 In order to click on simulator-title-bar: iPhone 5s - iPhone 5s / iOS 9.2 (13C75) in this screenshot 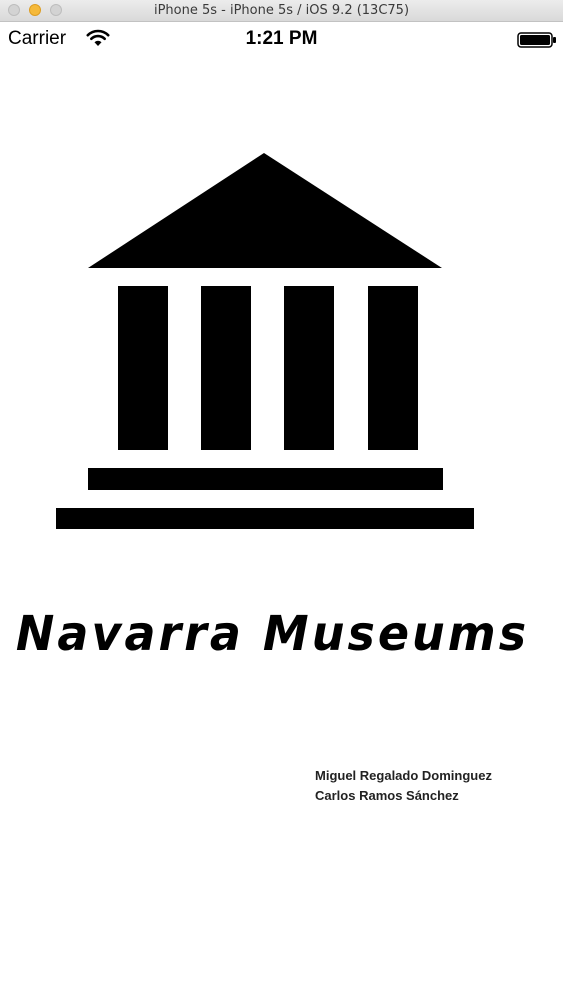, I will do `click(281, 11)`.